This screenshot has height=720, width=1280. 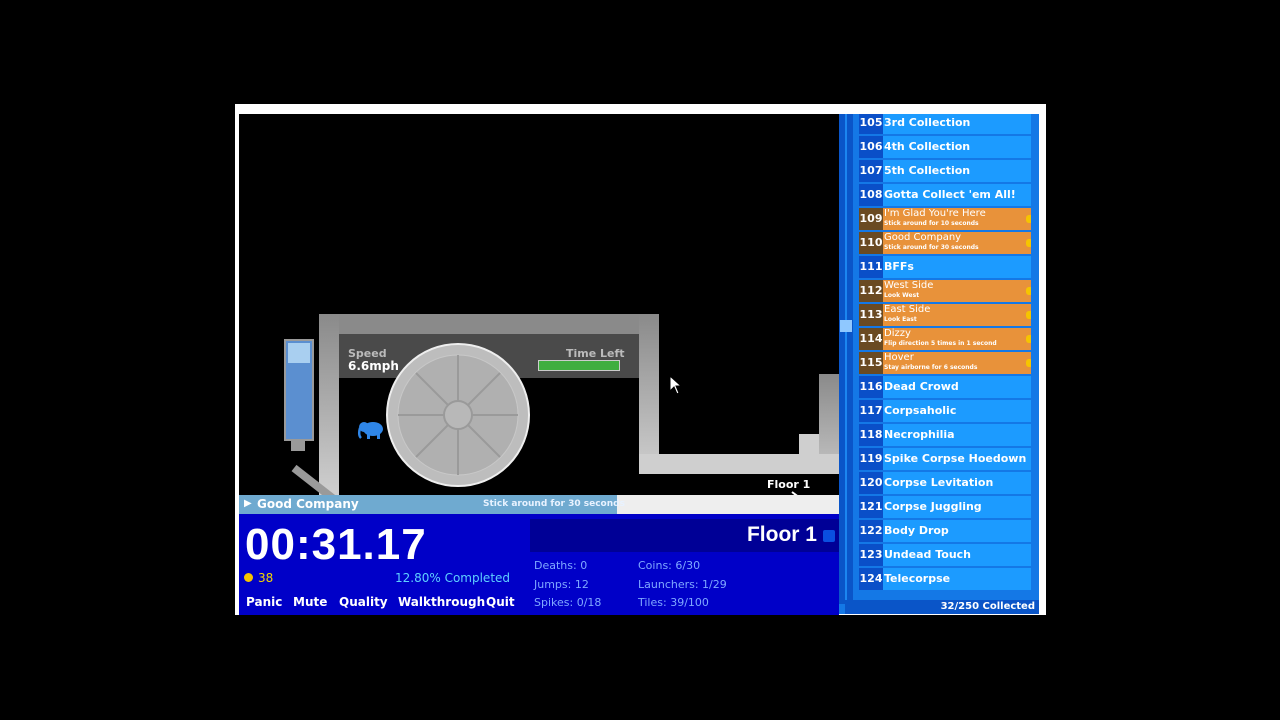 I want to click on achievement-number: 119, so click(x=871, y=459).